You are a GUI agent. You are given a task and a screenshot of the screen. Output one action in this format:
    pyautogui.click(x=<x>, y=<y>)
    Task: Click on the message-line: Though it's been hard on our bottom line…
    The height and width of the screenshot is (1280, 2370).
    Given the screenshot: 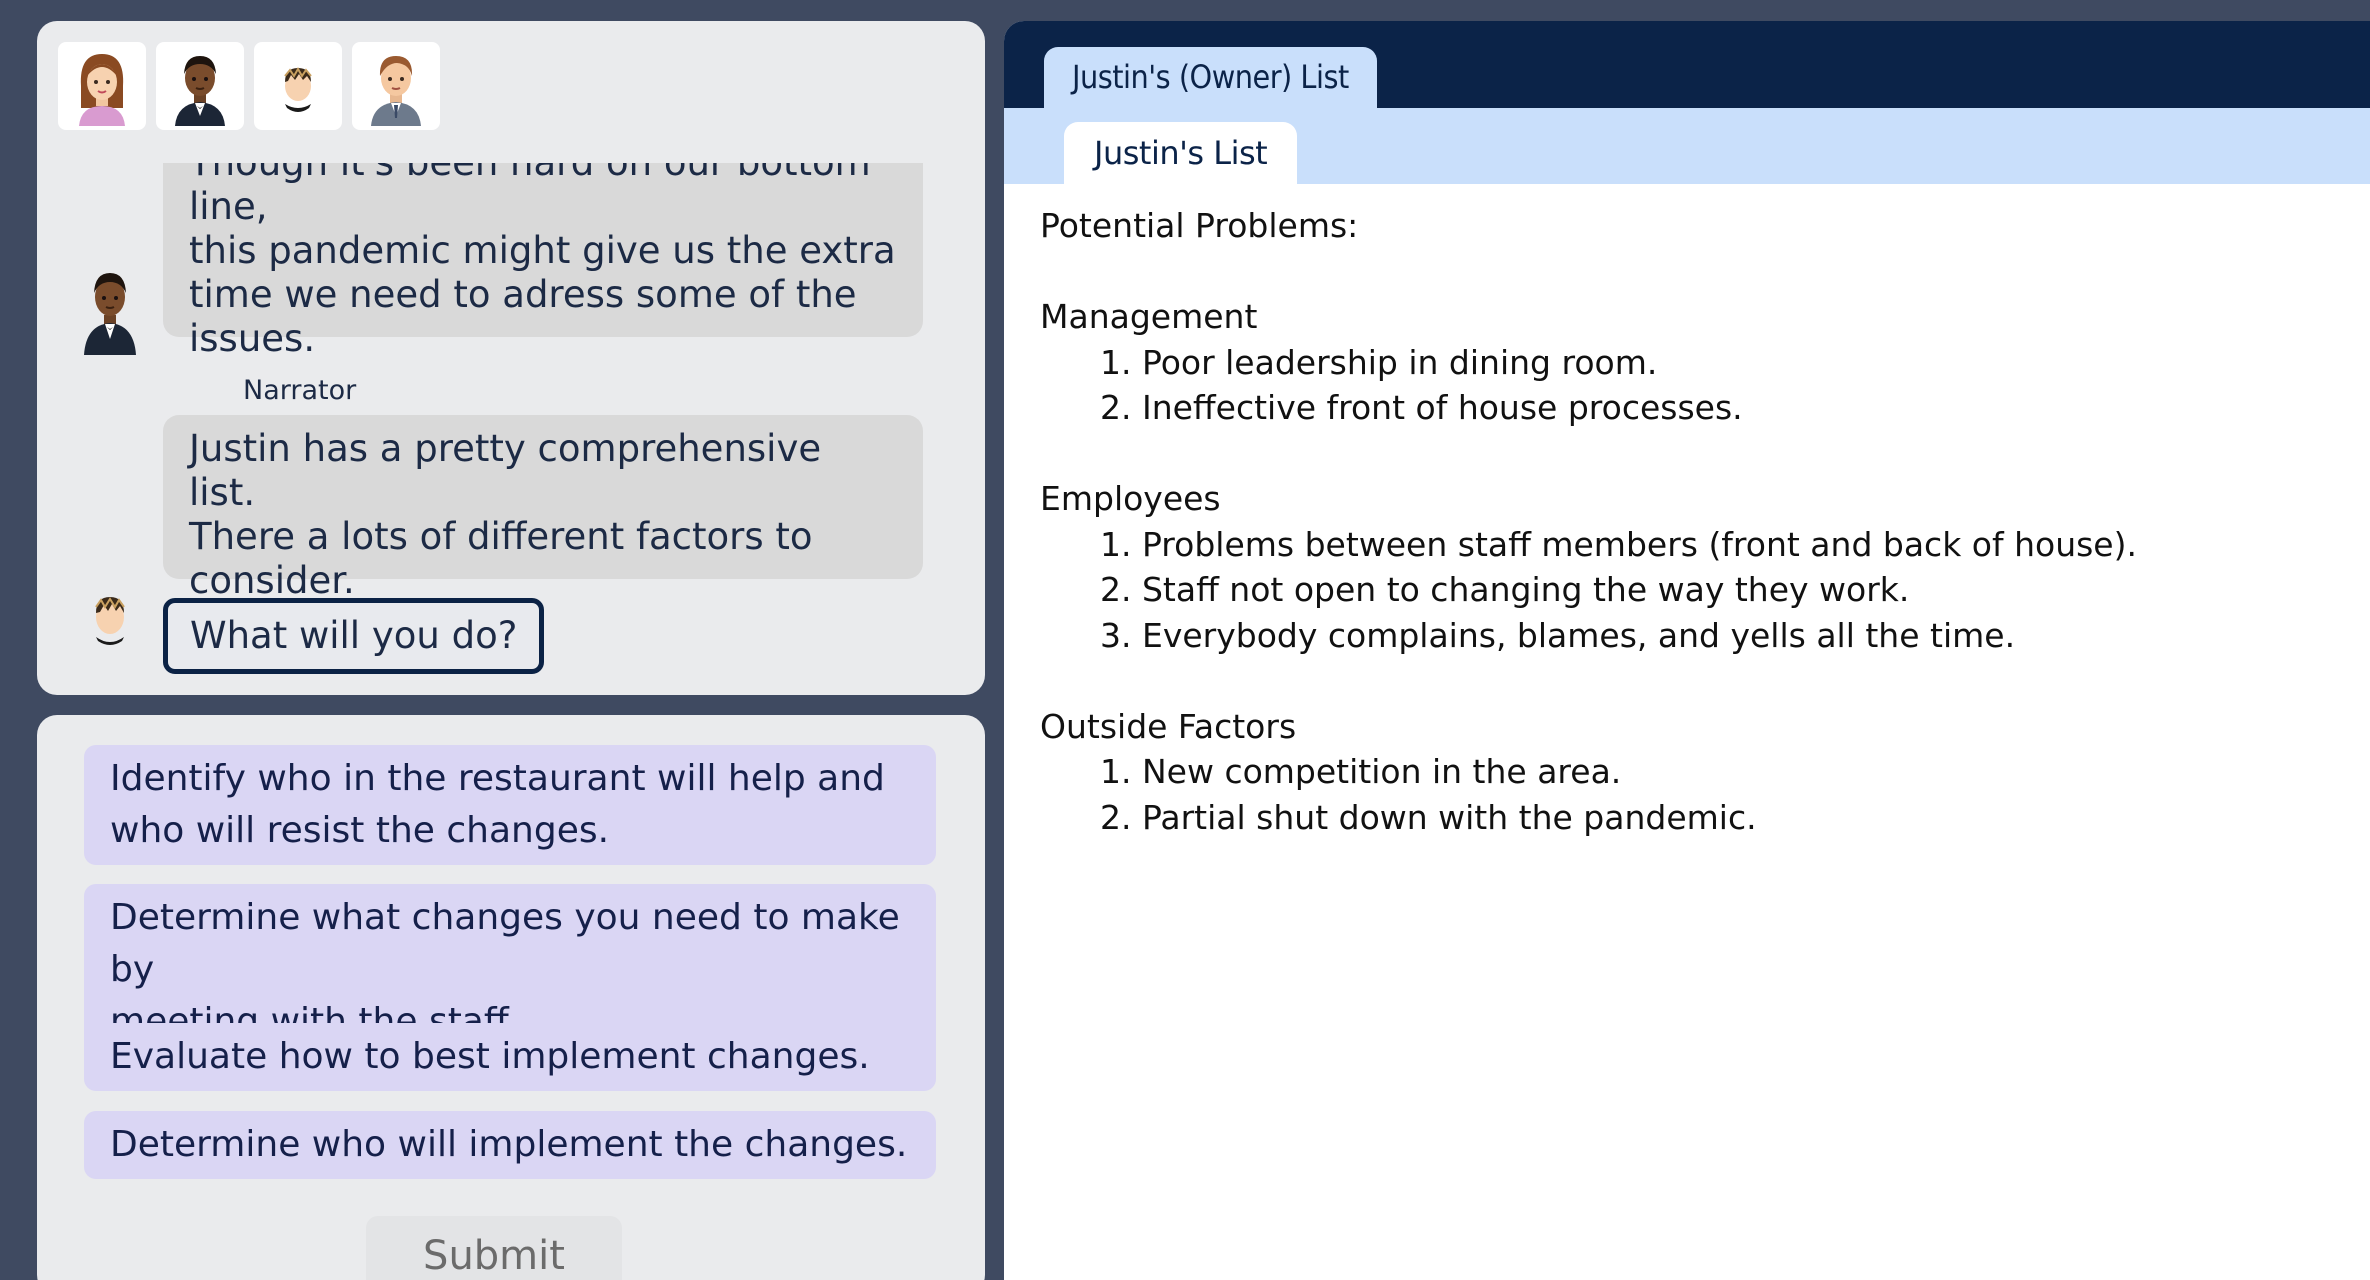 What is the action you would take?
    pyautogui.click(x=530, y=195)
    